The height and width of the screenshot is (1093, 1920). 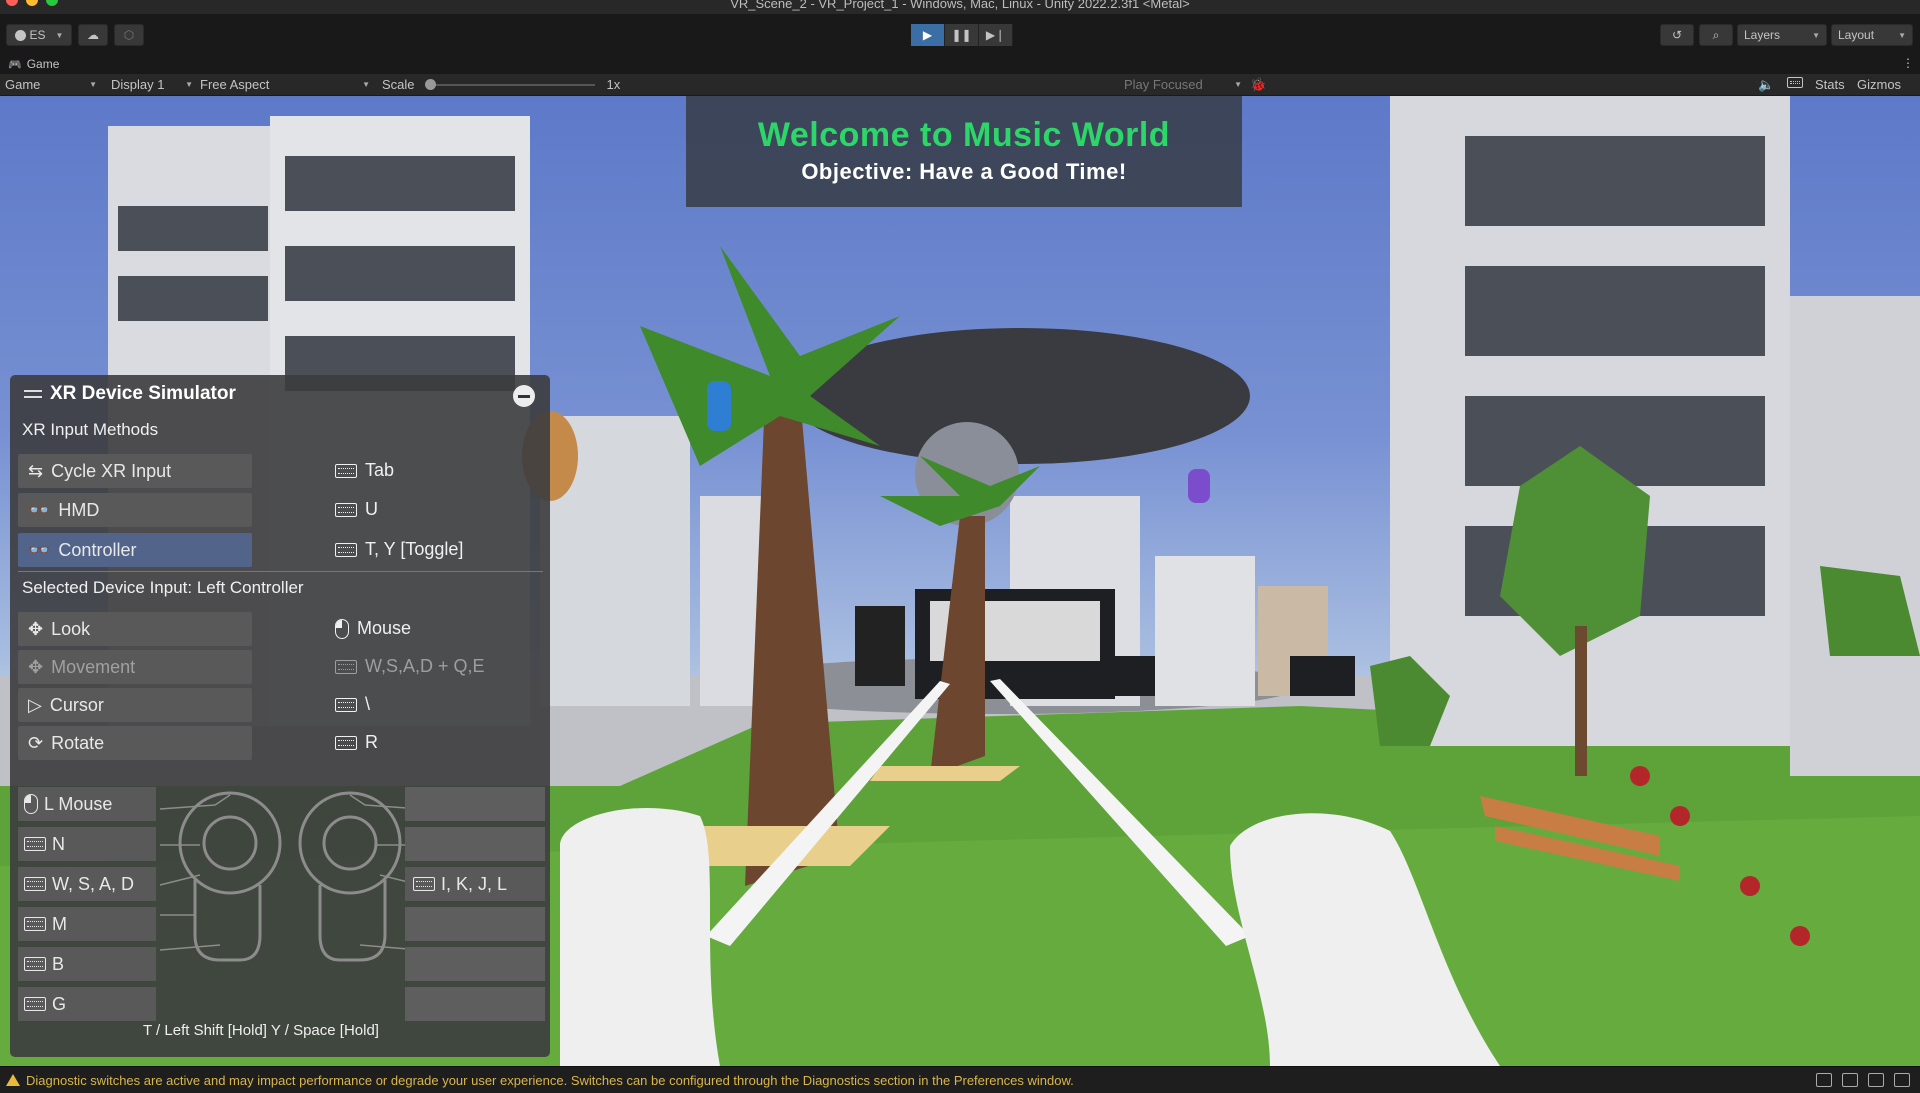 What do you see at coordinates (1872, 35) in the screenshot?
I see `layout-dropdown: Layout ▼` at bounding box center [1872, 35].